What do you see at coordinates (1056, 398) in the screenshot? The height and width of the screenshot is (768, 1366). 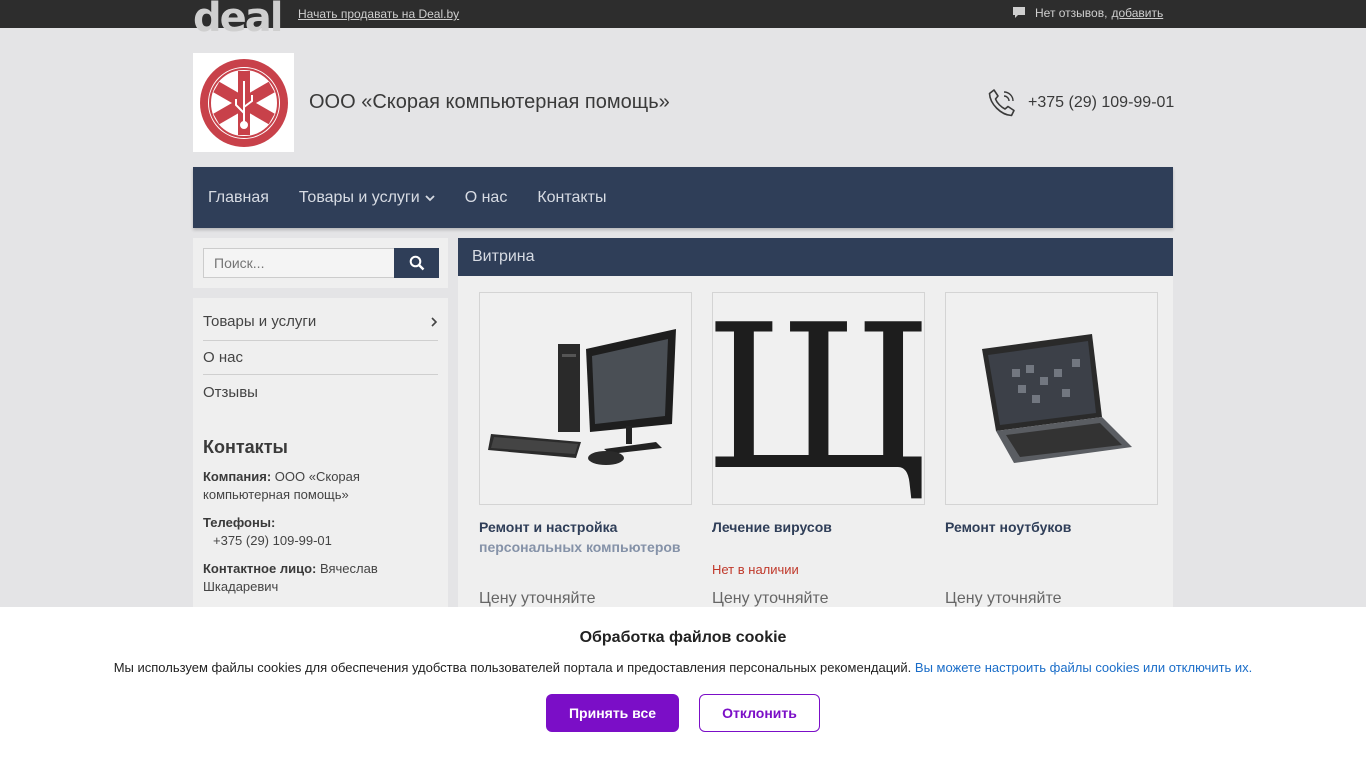 I see `laptop-image` at bounding box center [1056, 398].